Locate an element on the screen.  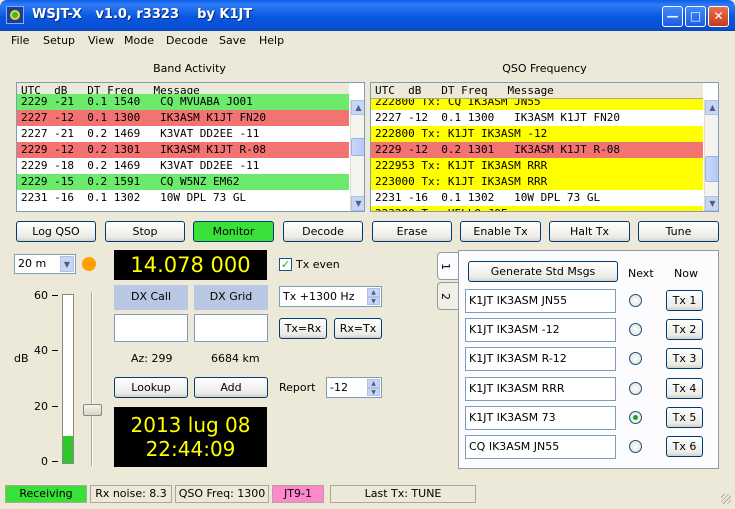
close-button: ✕ is located at coordinates (718, 16).